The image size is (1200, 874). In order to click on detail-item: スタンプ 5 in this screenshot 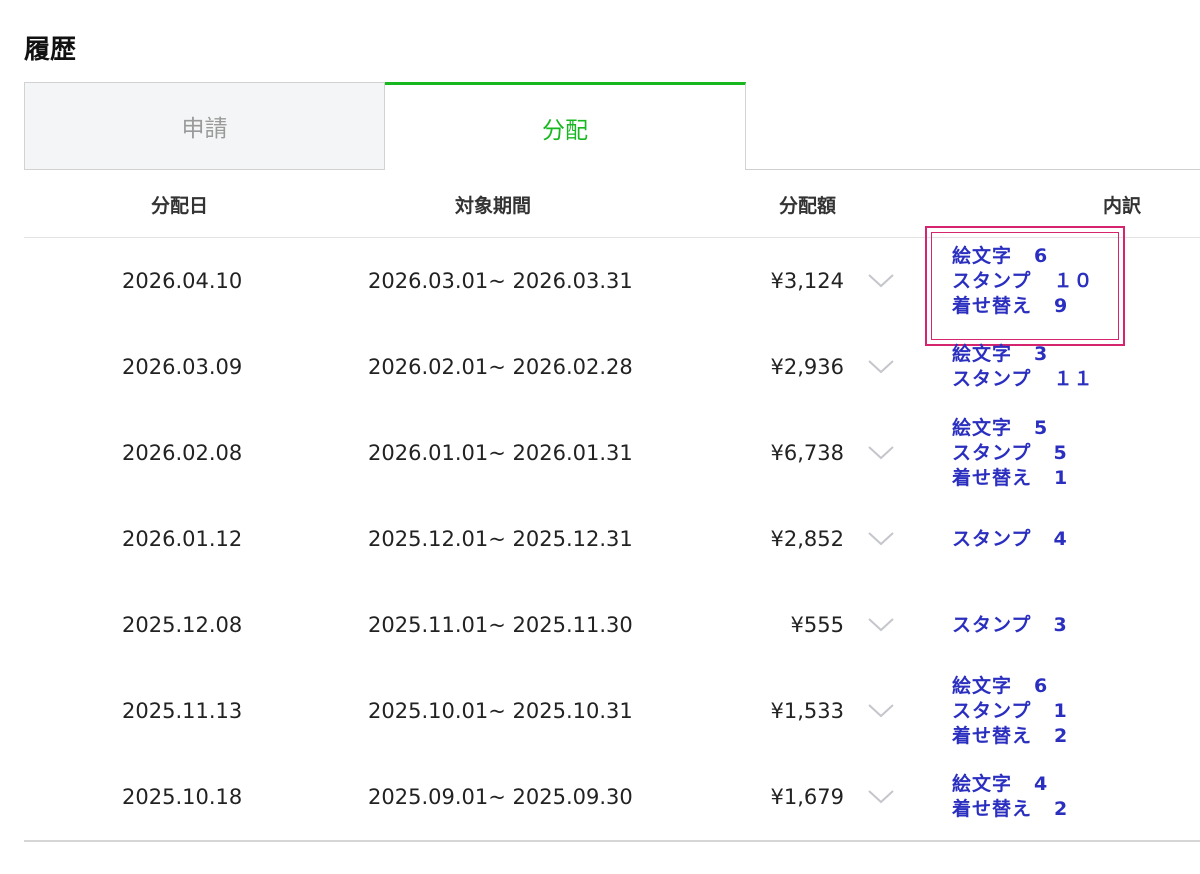, I will do `click(1010, 453)`.